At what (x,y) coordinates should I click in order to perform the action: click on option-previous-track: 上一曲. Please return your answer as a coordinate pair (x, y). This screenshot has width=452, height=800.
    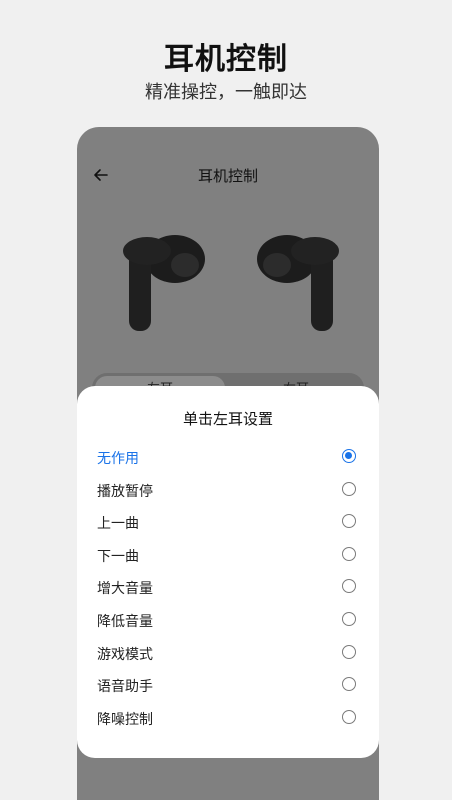
    Looking at the image, I should click on (228, 523).